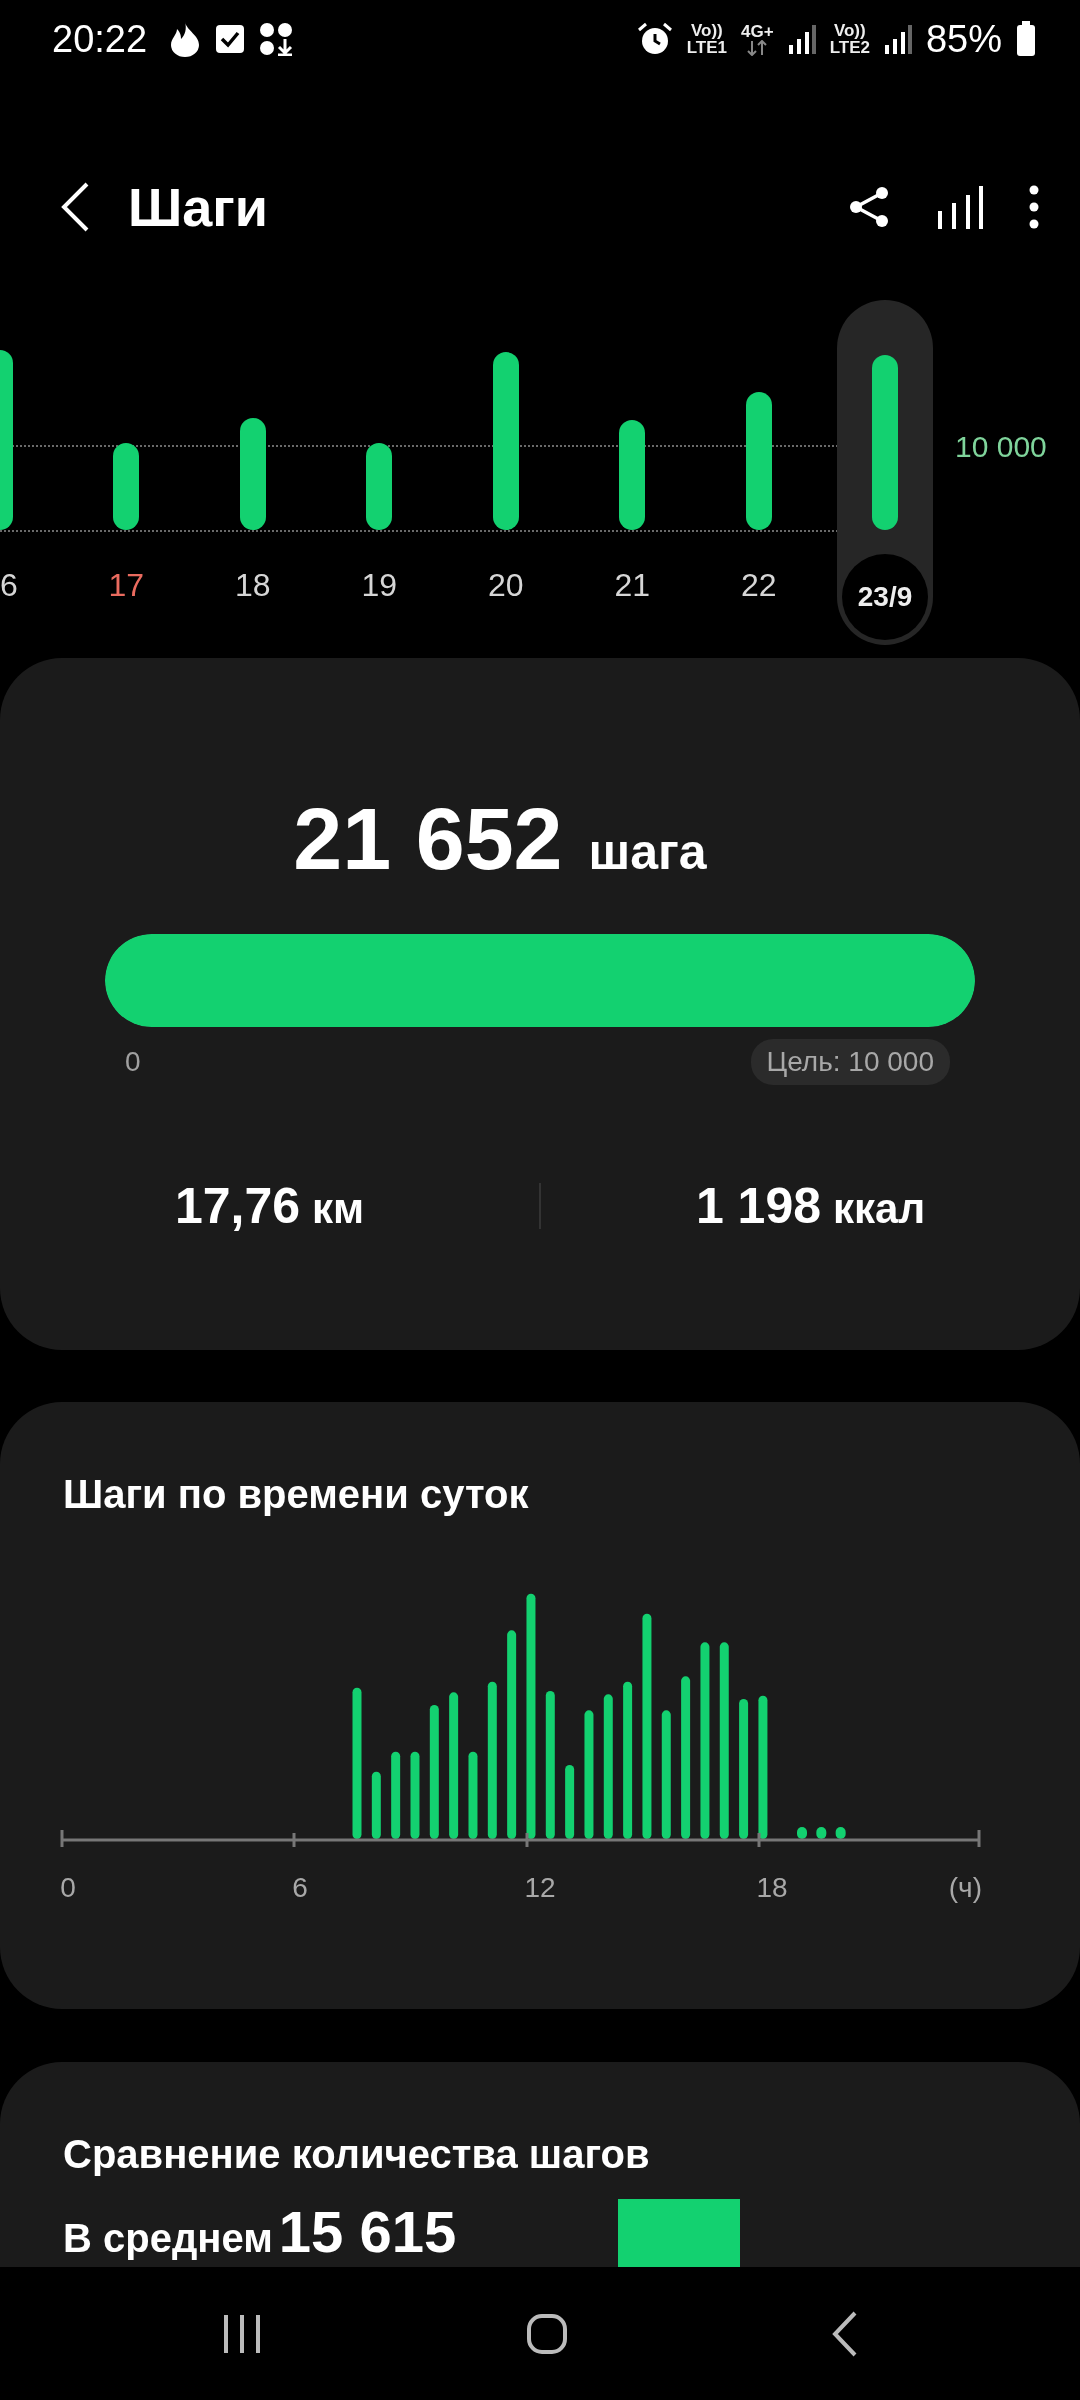 The height and width of the screenshot is (2400, 1080). What do you see at coordinates (963, 39) in the screenshot?
I see `battery-percent: 85%` at bounding box center [963, 39].